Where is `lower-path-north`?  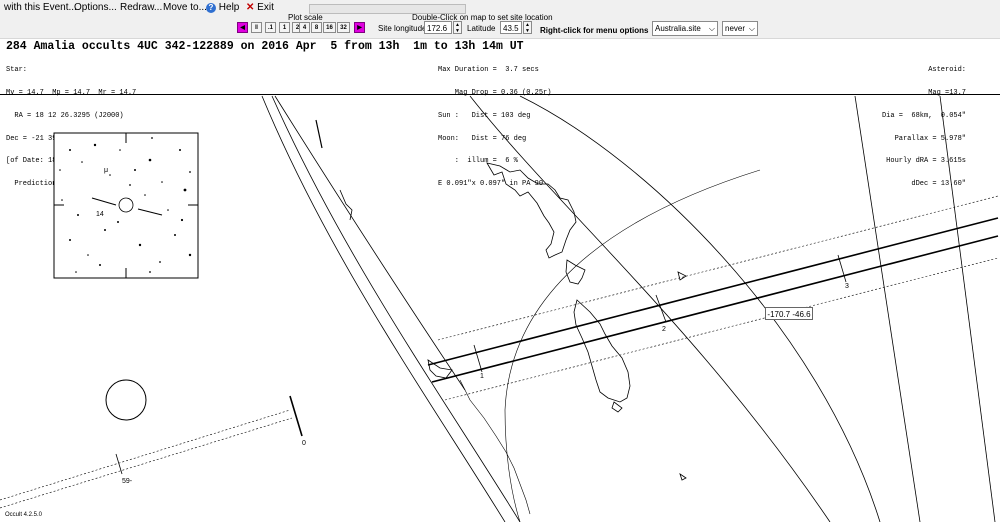 lower-path-north is located at coordinates (145, 455).